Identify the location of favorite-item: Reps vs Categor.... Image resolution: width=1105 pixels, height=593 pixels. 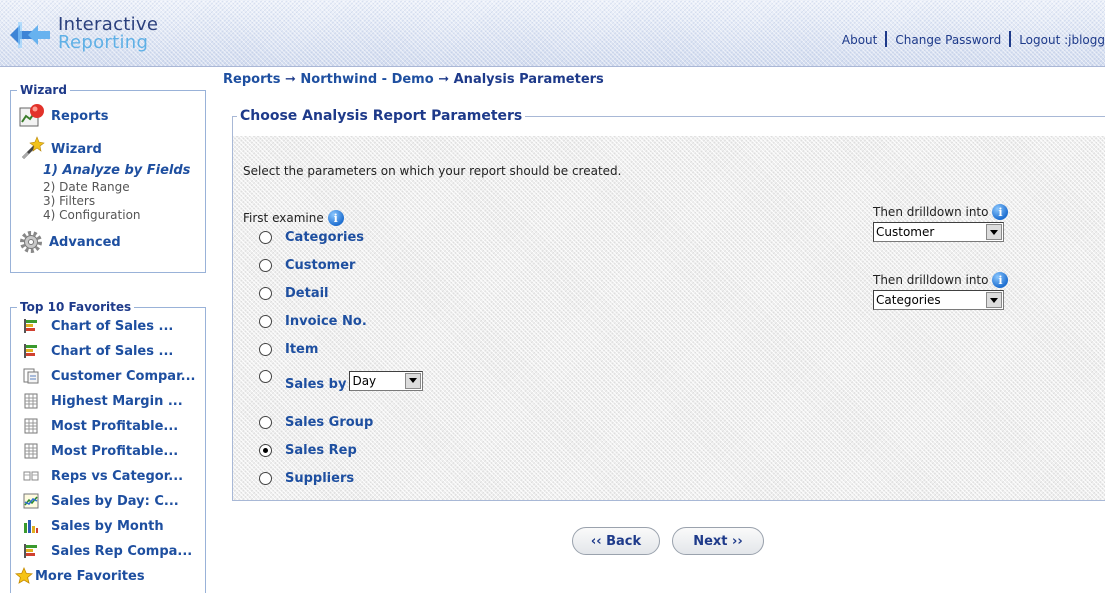
(103, 476).